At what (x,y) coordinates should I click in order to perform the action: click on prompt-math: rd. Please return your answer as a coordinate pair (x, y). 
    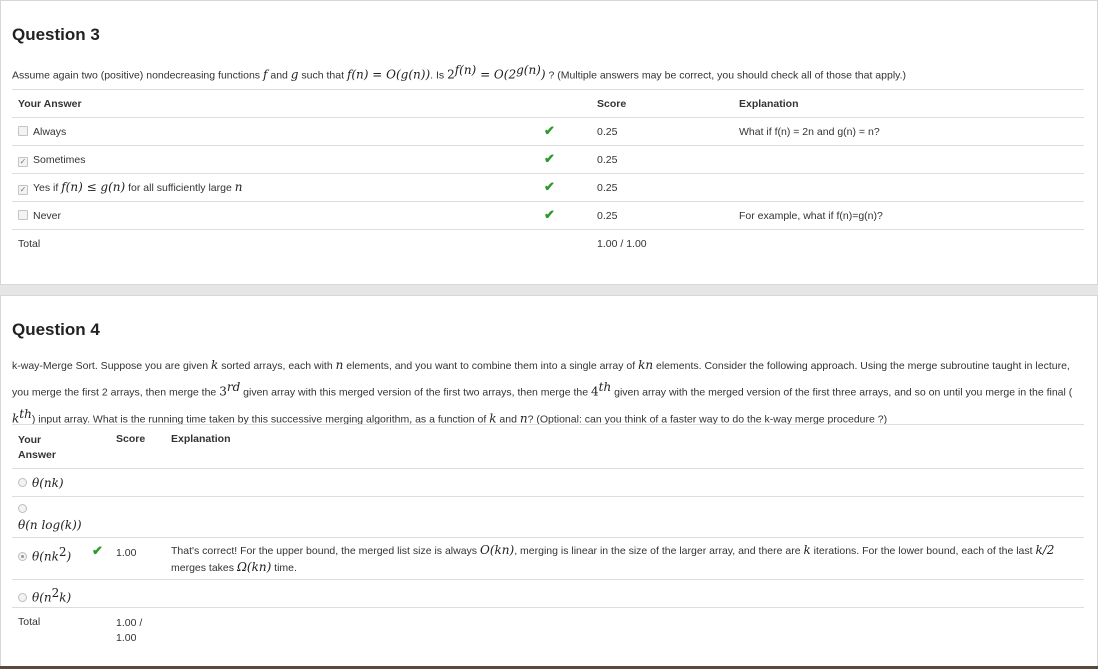
    Looking at the image, I should click on (233, 387).